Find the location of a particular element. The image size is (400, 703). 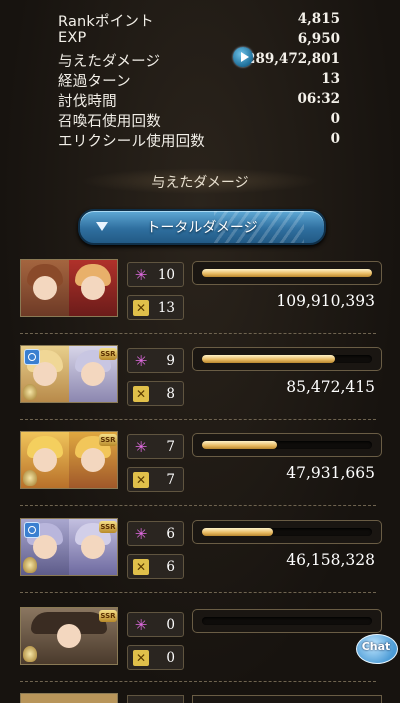

character-row: SSR ✳ 6 6 46,158,328 is located at coordinates (200, 561).